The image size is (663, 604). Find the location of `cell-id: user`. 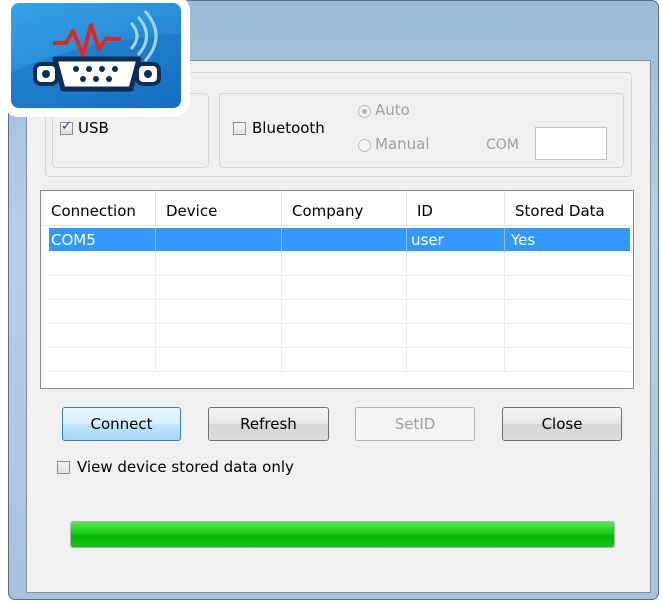

cell-id: user is located at coordinates (456, 240).